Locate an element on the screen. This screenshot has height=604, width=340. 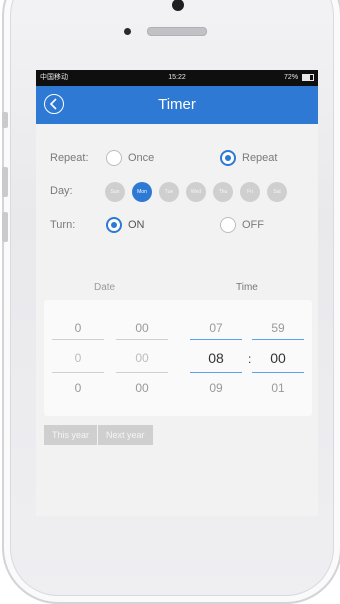
turn-off-radio is located at coordinates (228, 225).